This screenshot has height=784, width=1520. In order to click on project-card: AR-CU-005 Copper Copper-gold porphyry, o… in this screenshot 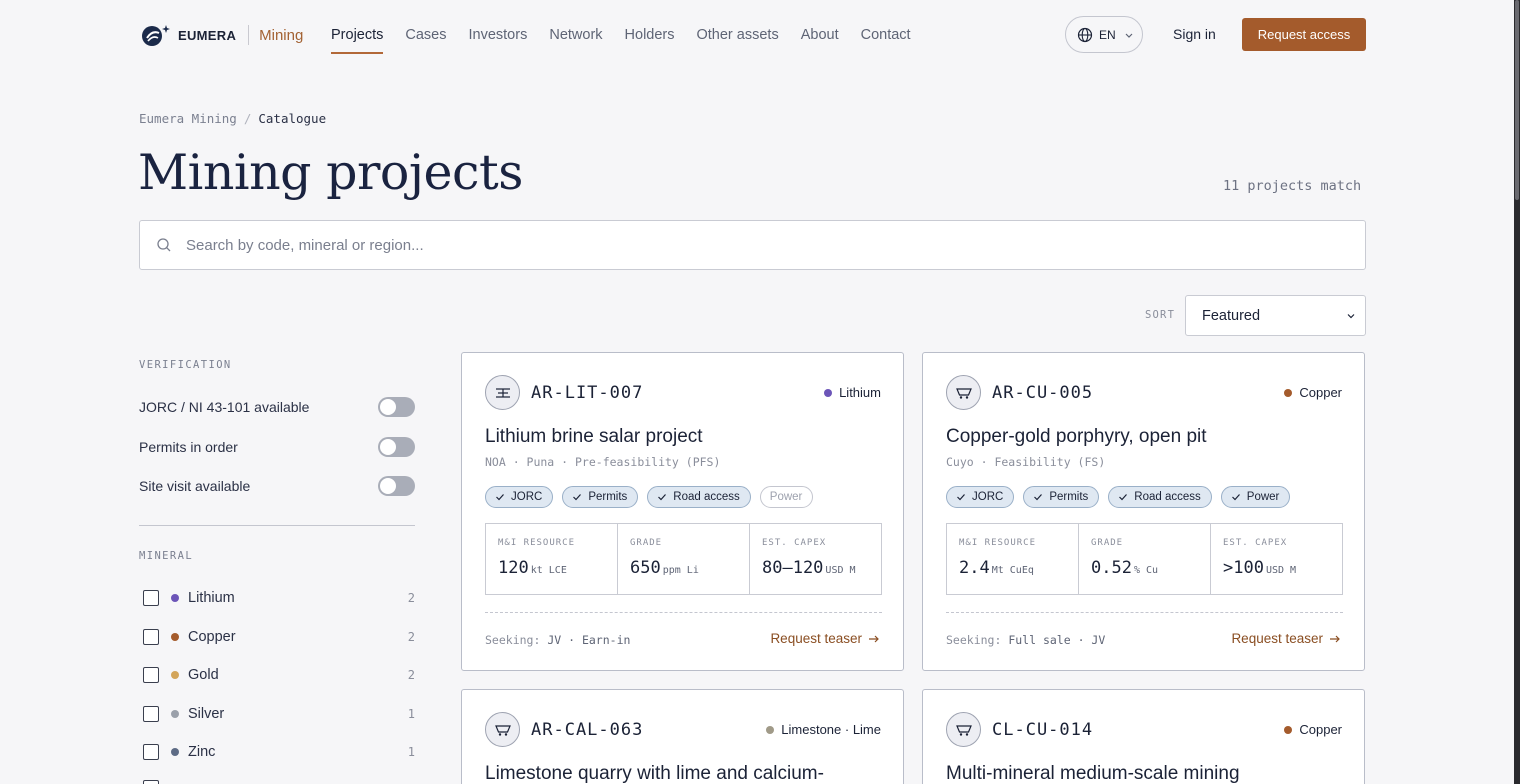, I will do `click(1143, 511)`.